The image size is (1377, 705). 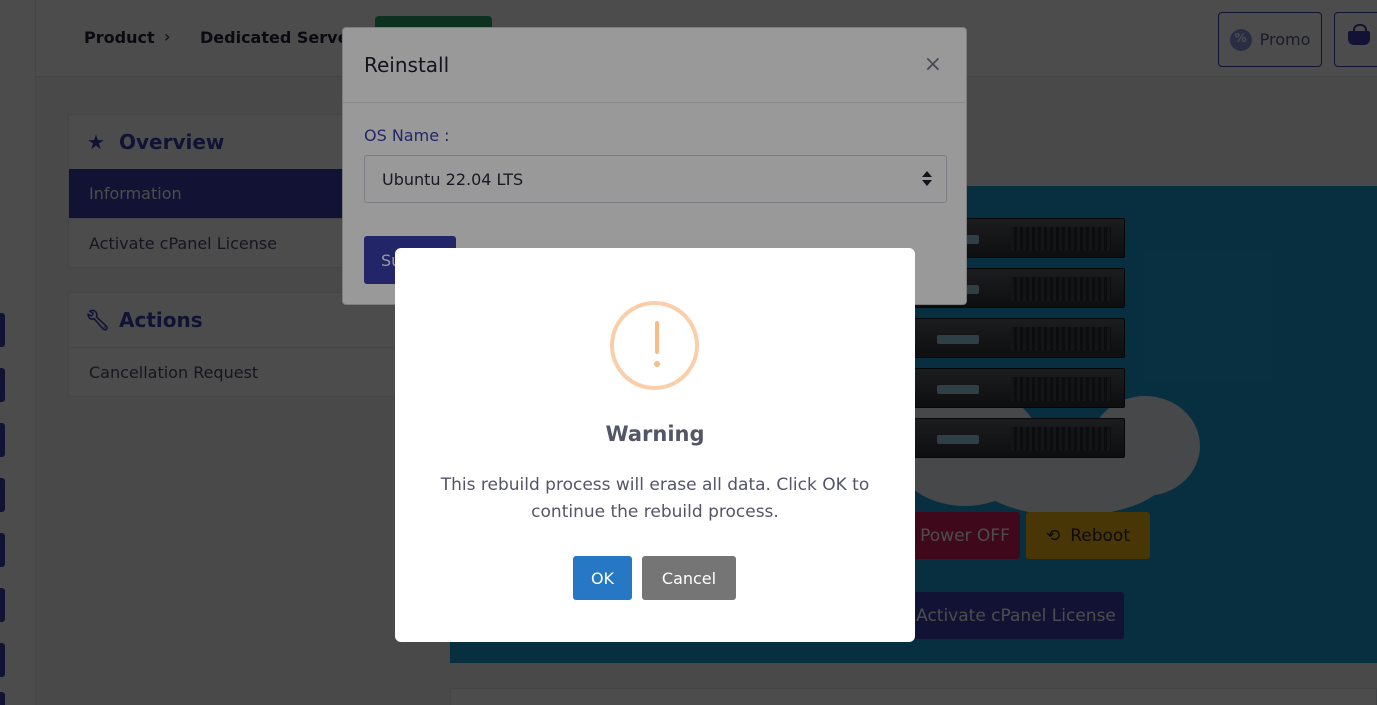 I want to click on dialog-title: Warning, so click(x=655, y=434).